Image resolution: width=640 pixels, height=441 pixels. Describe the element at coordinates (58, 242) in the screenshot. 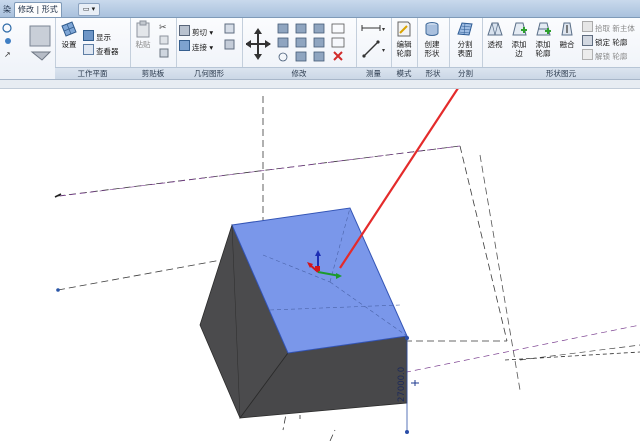

I see `reference-plane-markers` at that location.